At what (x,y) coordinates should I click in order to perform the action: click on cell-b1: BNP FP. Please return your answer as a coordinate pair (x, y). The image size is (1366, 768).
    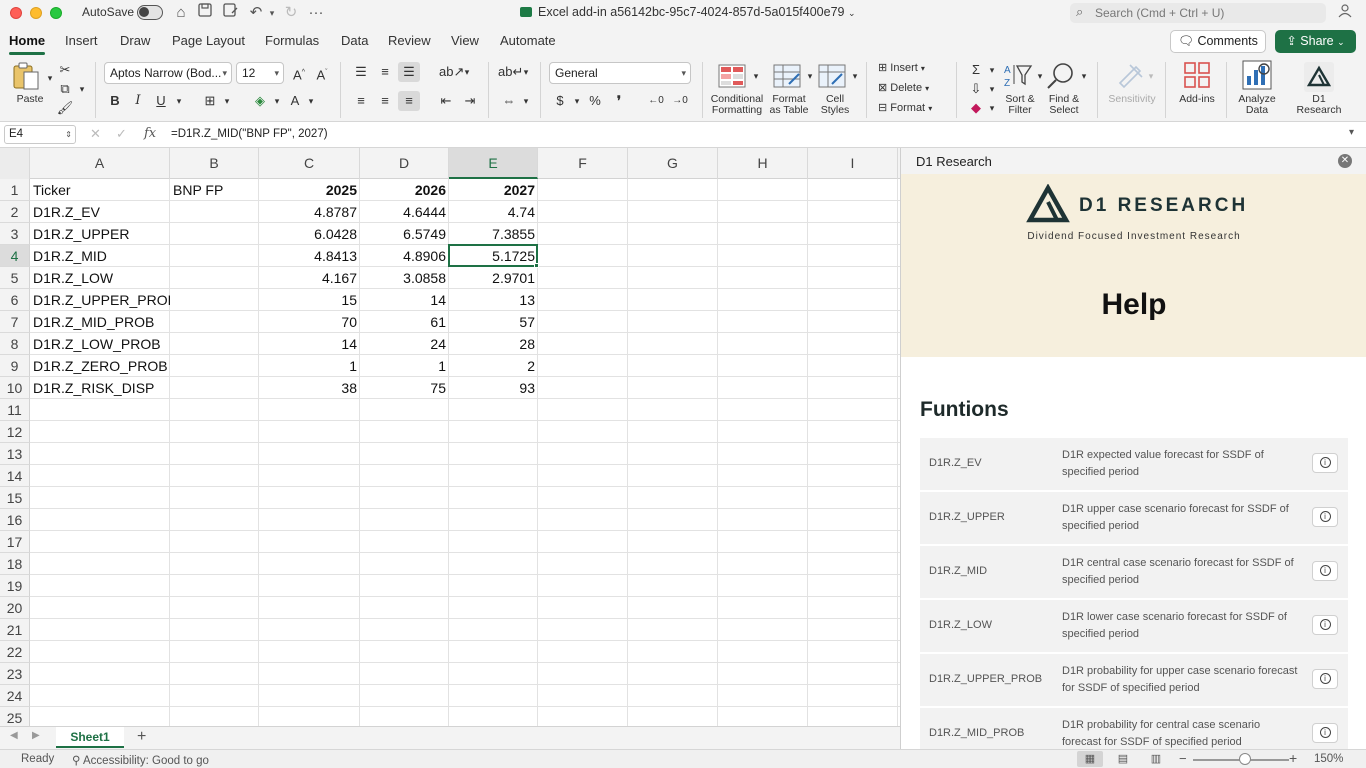
    Looking at the image, I should click on (214, 190).